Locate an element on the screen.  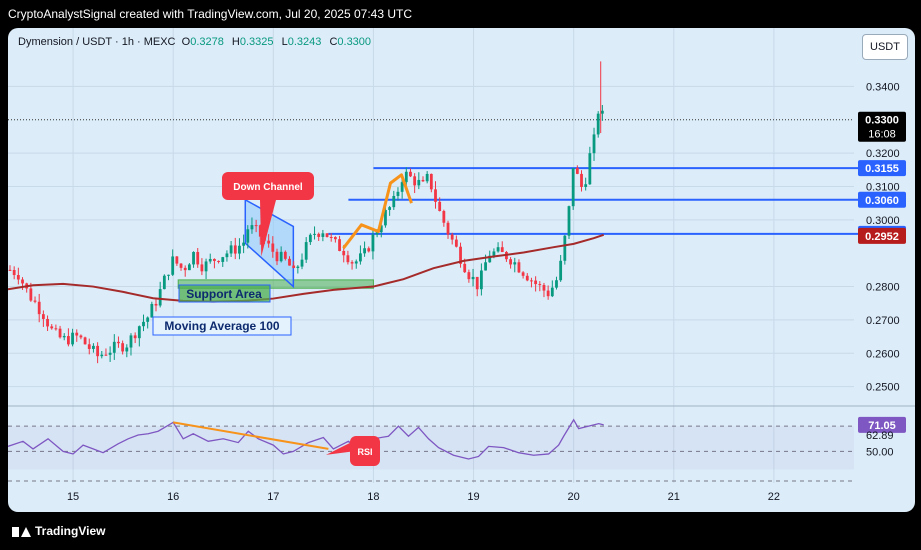
rsi-callout-label: RSI is located at coordinates (364, 452).